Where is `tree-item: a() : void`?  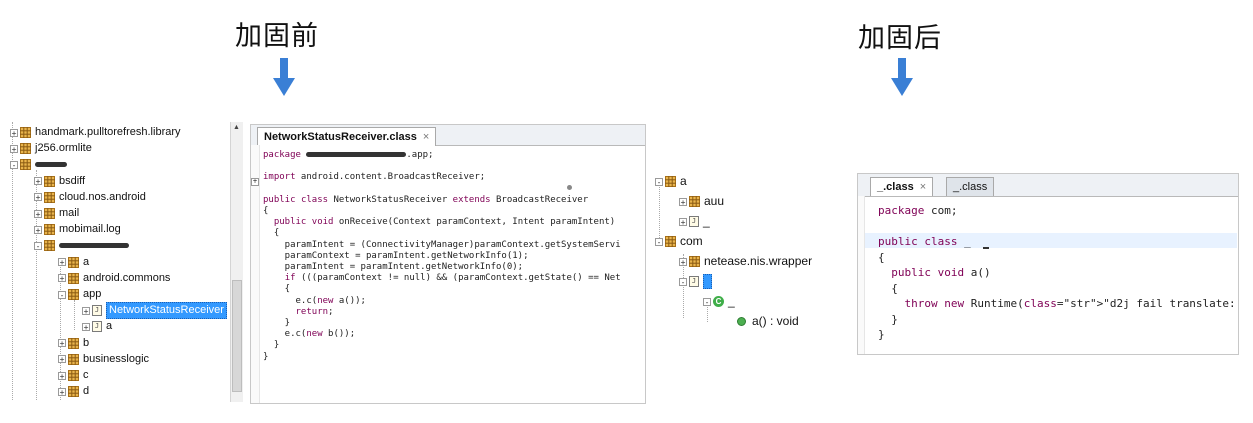
tree-item: a() : void is located at coordinates (763, 321).